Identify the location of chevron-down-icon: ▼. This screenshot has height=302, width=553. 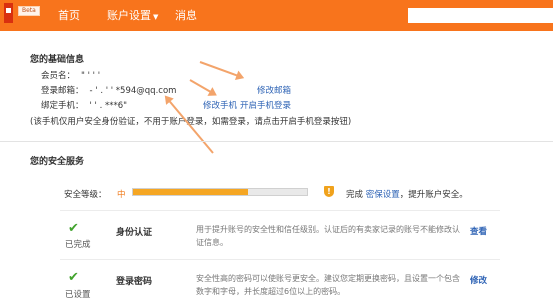
(156, 17).